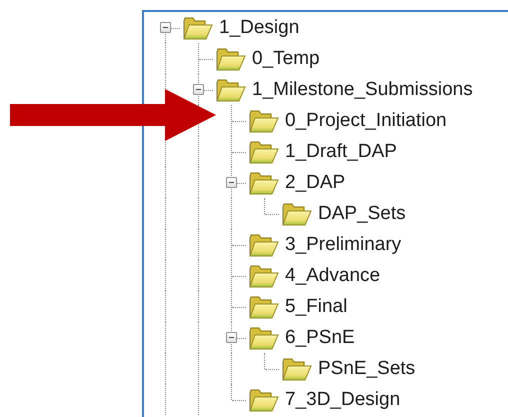 This screenshot has width=508, height=417. Describe the element at coordinates (332, 275) in the screenshot. I see `tree-item-label: 4_Advance` at that location.